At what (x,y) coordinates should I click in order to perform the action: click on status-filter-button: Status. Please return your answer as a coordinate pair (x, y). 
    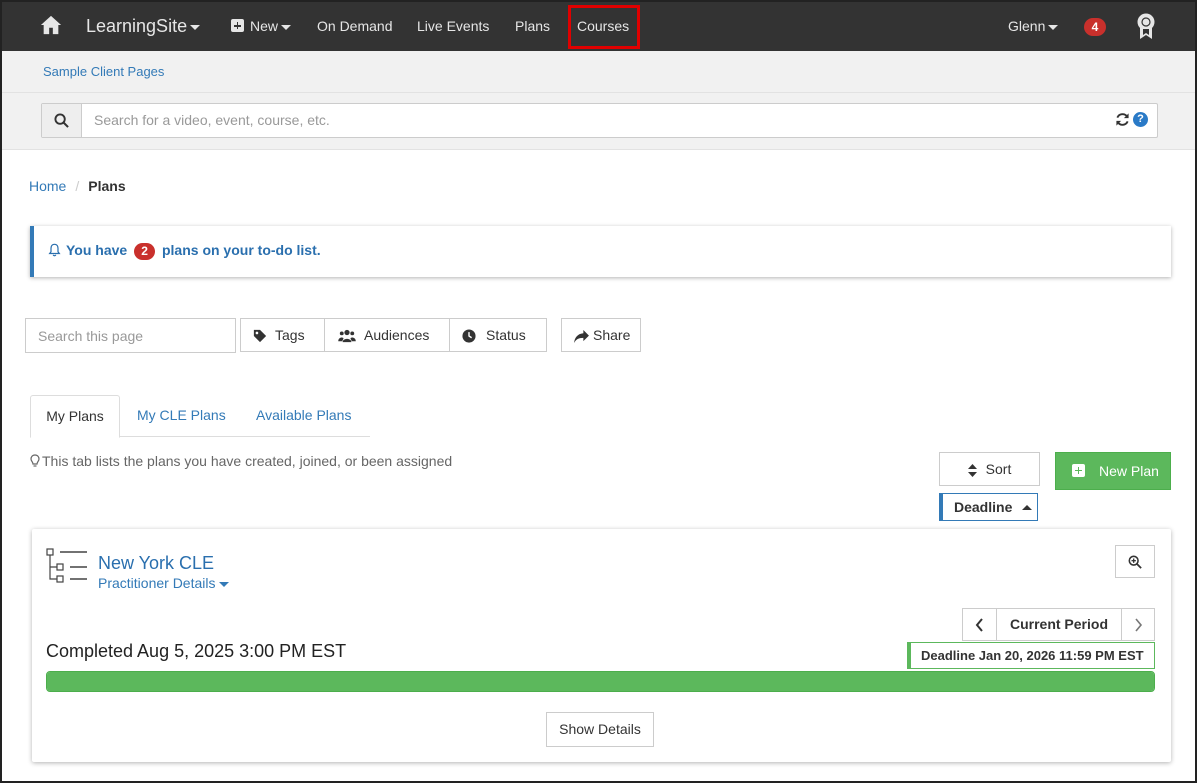
    Looking at the image, I should click on (498, 335).